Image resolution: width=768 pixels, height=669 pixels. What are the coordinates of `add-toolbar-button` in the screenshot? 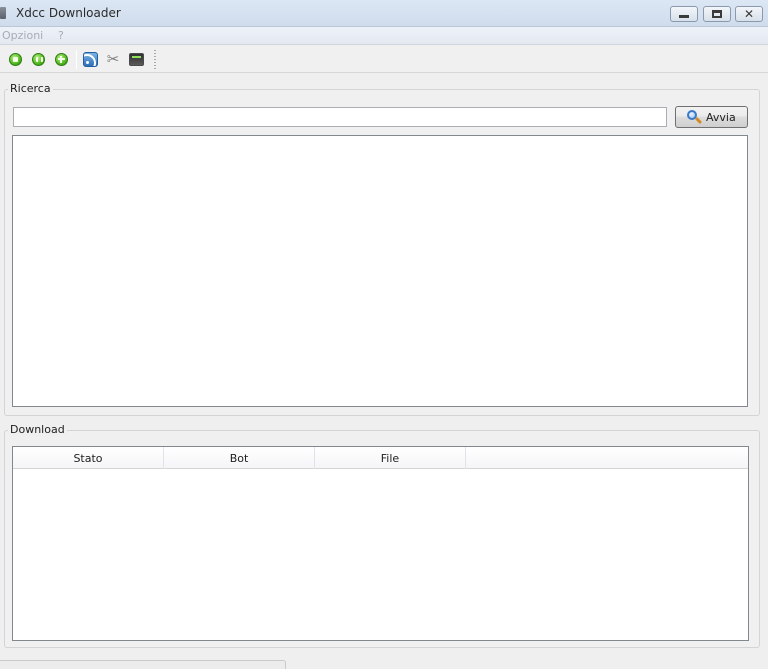 It's located at (61, 59).